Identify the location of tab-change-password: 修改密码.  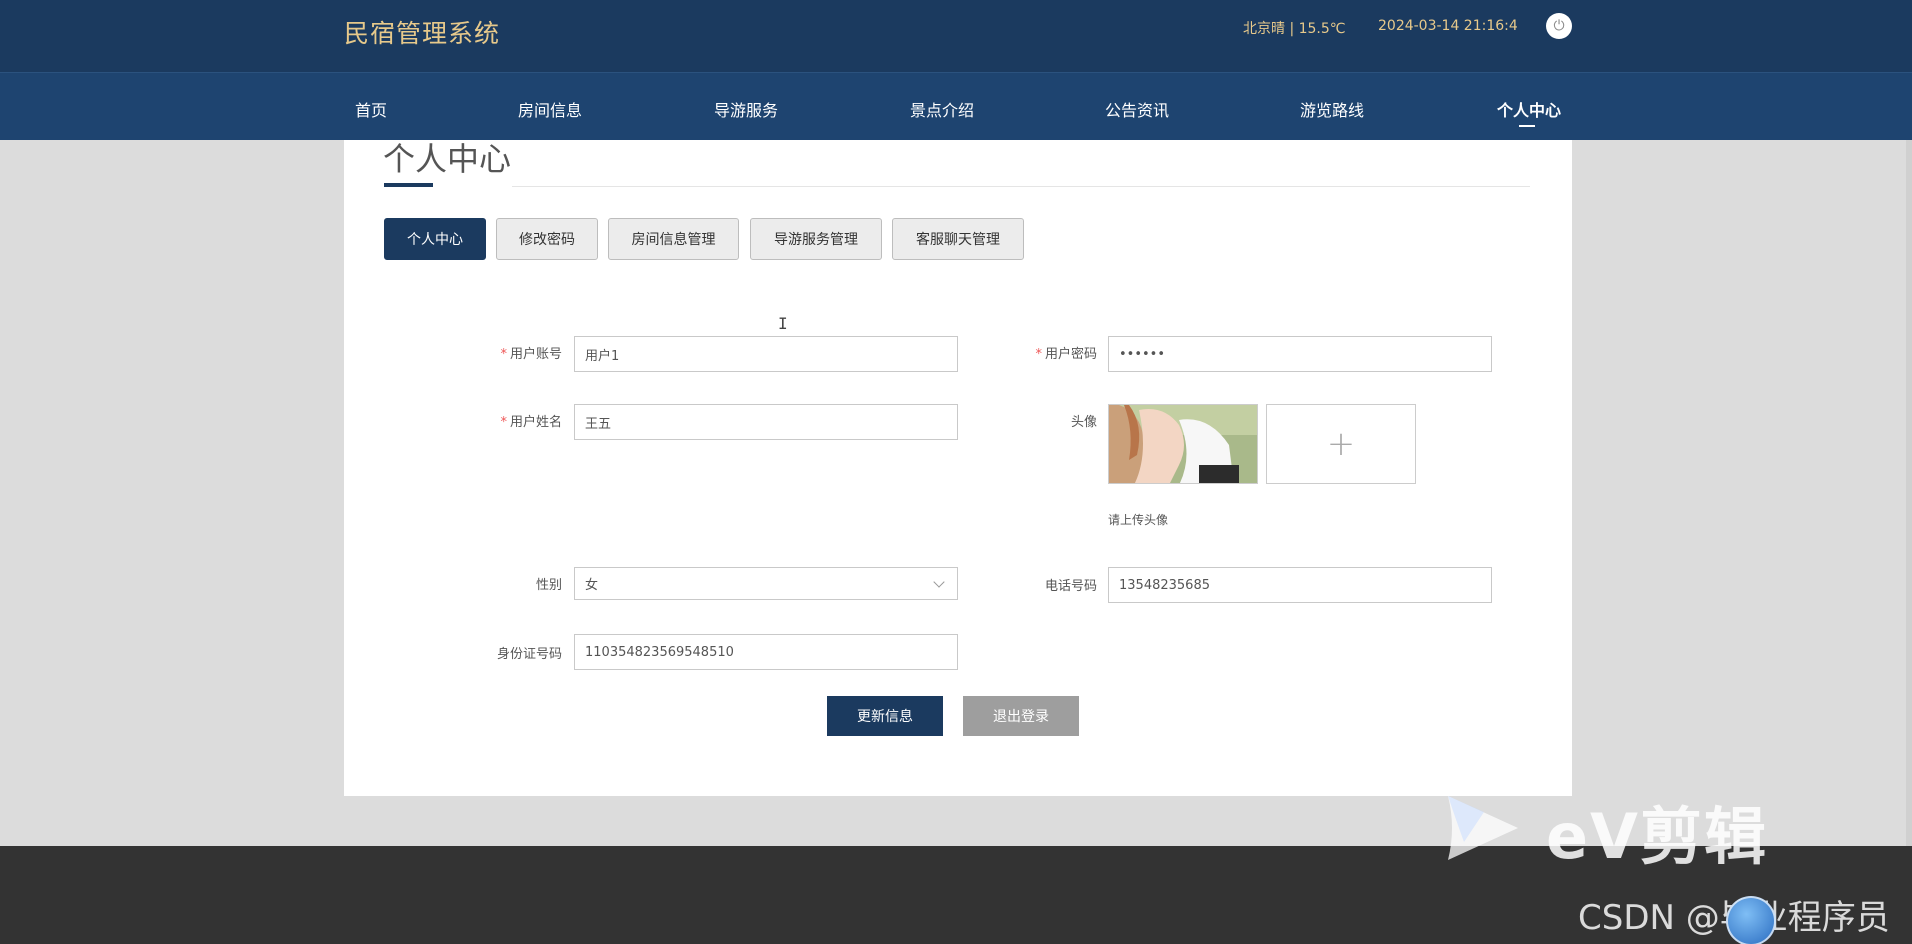
(547, 239).